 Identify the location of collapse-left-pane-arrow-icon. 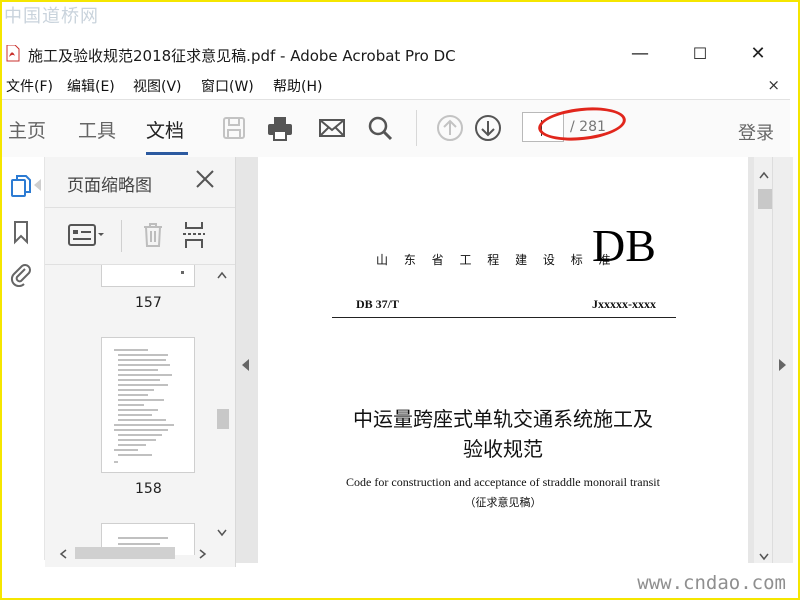
(245, 365).